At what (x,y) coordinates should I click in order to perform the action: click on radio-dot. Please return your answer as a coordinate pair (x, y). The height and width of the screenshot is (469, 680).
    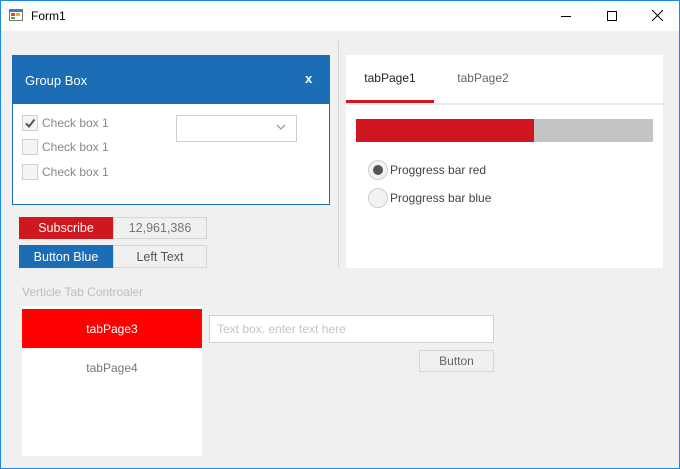
    Looking at the image, I should click on (378, 170).